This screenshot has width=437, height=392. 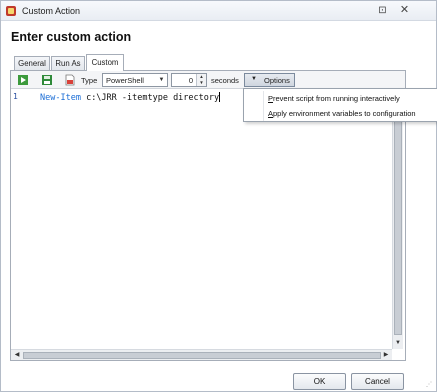 What do you see at coordinates (161, 80) in the screenshot?
I see `chevron-down-icon: ▼` at bounding box center [161, 80].